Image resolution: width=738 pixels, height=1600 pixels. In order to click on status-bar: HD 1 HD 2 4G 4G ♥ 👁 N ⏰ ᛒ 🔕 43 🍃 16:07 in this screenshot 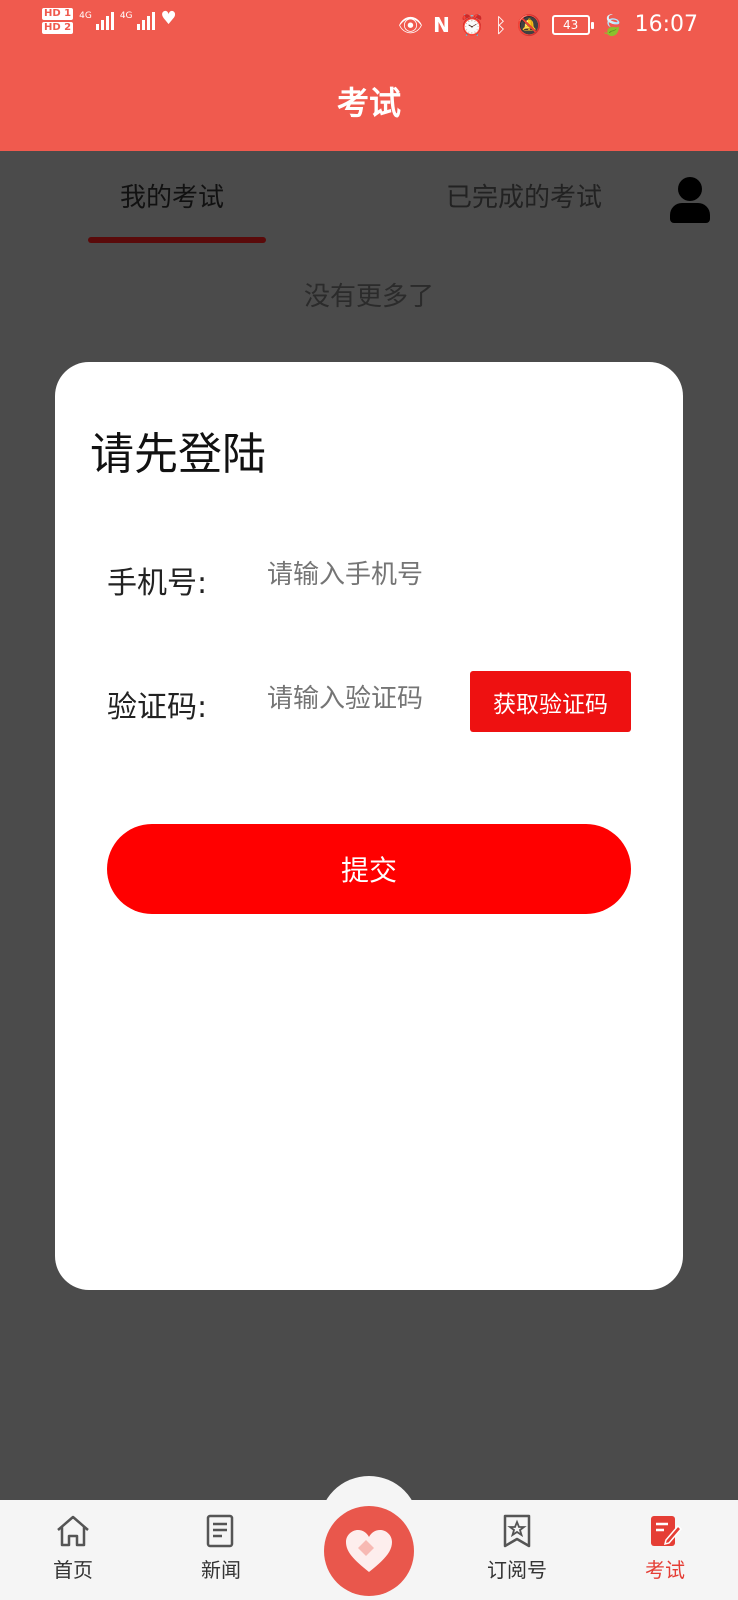, I will do `click(369, 26)`.